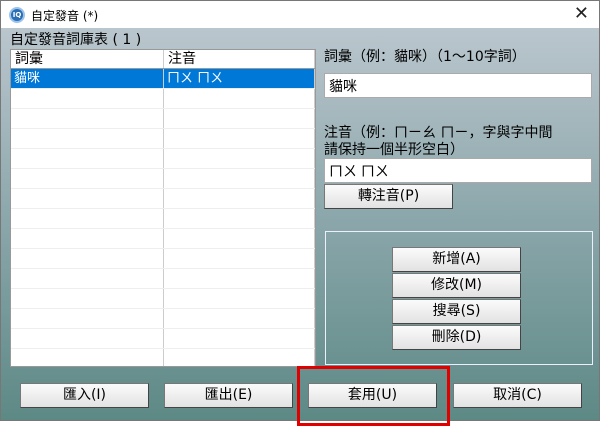 The image size is (600, 426). I want to click on cancel-button: 取消(C), so click(517, 395).